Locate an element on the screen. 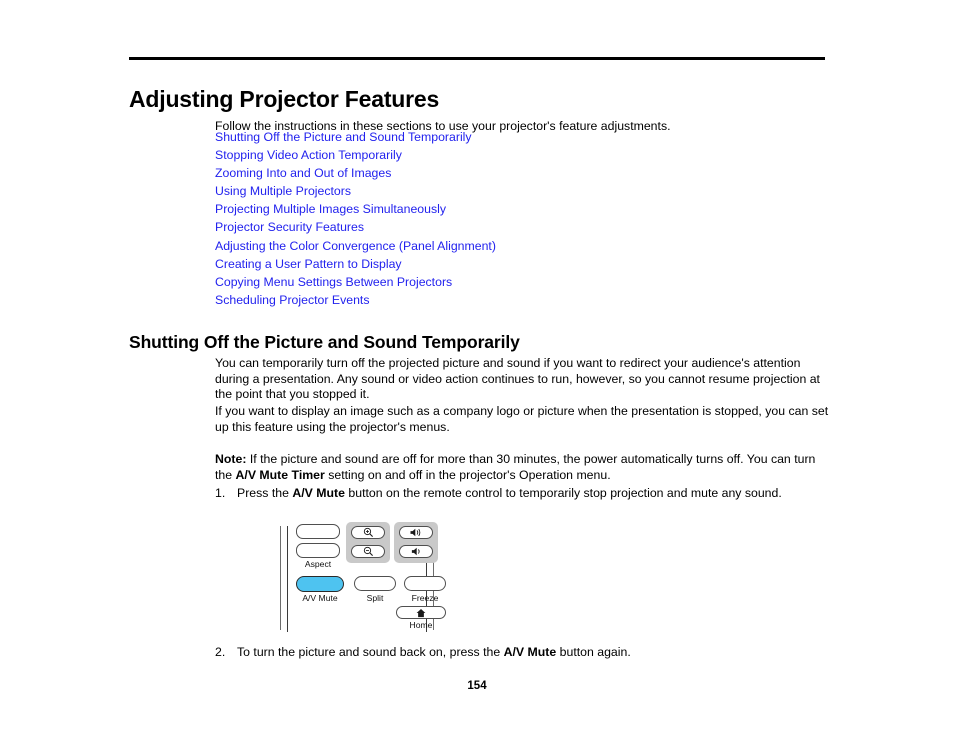 The image size is (954, 738). step-2-text-after: button again. is located at coordinates (593, 652).